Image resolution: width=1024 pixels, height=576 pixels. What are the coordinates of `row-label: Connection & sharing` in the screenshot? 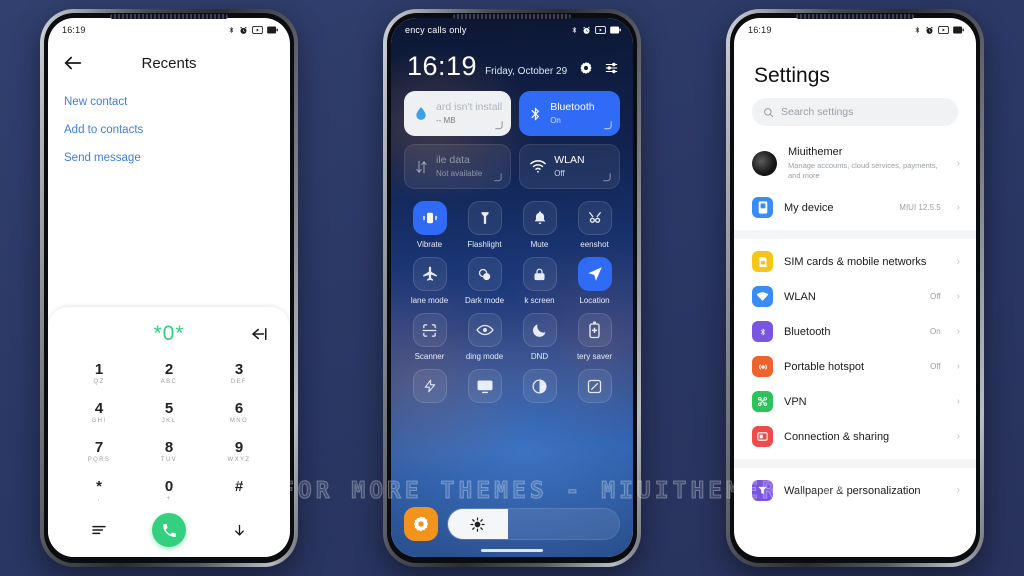 It's located at (837, 436).